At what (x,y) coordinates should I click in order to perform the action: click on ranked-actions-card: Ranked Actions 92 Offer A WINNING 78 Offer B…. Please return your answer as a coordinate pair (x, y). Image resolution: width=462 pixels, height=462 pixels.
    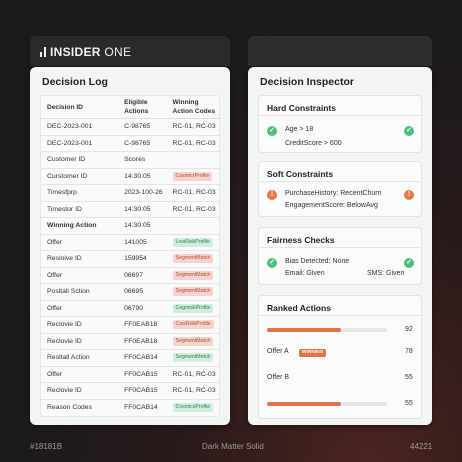
    Looking at the image, I should click on (340, 357).